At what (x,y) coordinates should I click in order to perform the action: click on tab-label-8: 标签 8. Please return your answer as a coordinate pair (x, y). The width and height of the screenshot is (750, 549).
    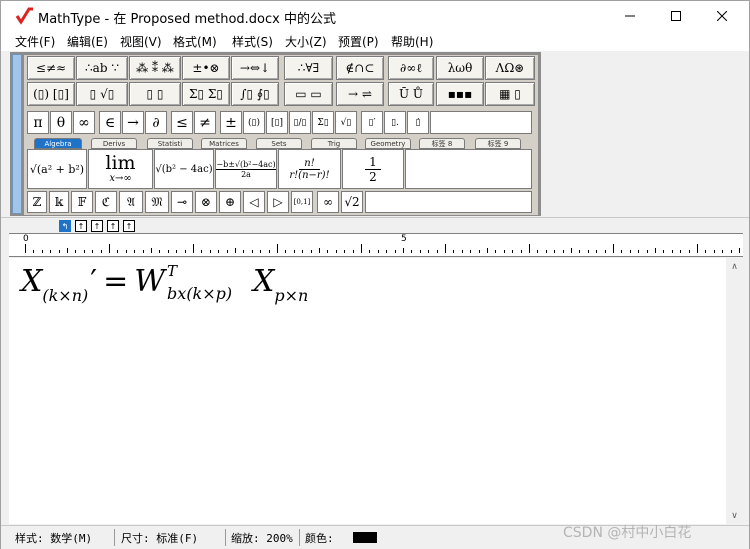
    Looking at the image, I should click on (442, 143).